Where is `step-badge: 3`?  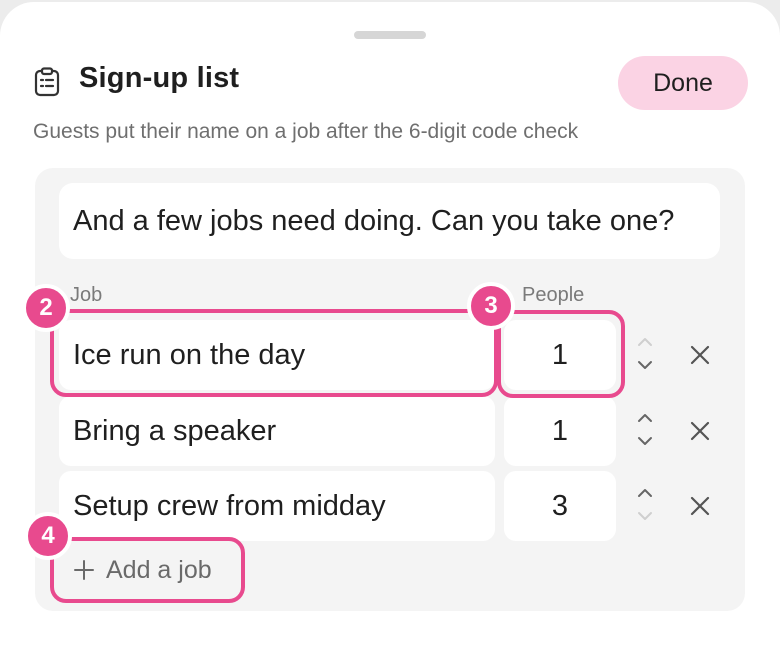
step-badge: 3 is located at coordinates (491, 306).